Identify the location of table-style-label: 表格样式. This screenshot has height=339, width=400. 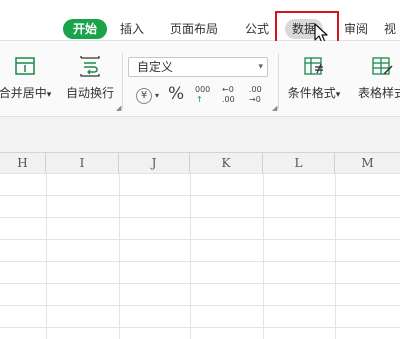
(378, 93).